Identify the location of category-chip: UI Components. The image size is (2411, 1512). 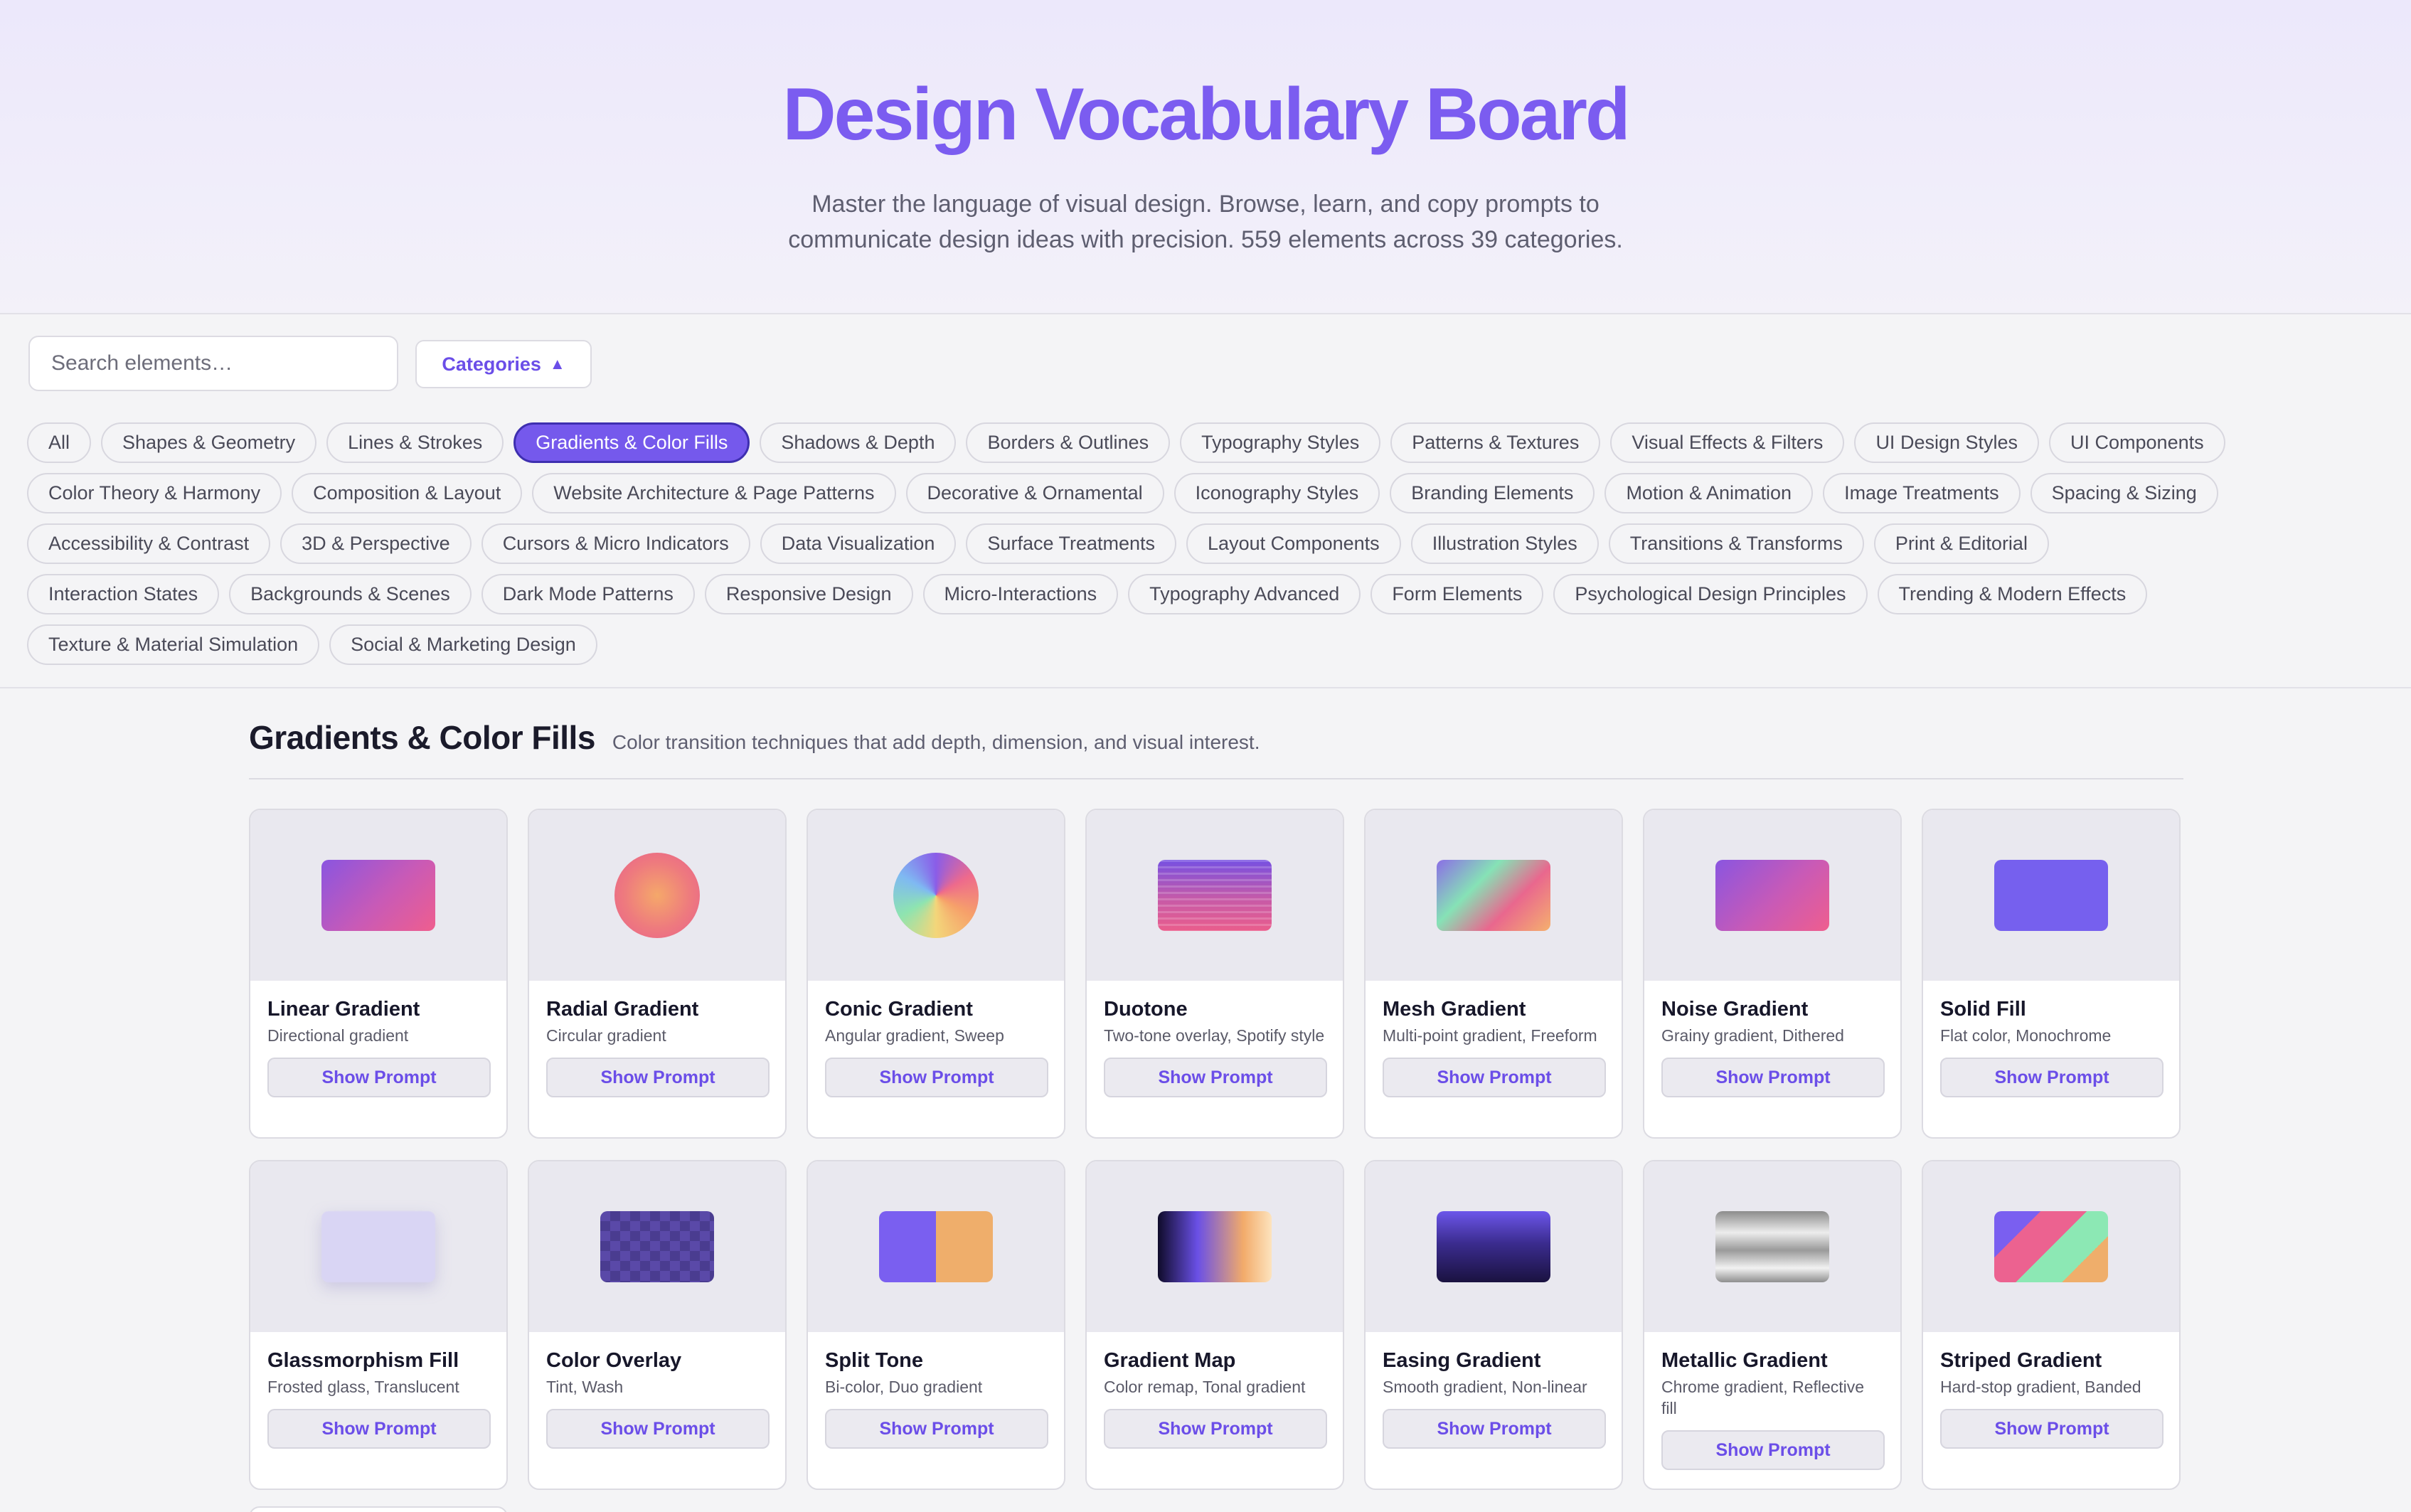
(2137, 442).